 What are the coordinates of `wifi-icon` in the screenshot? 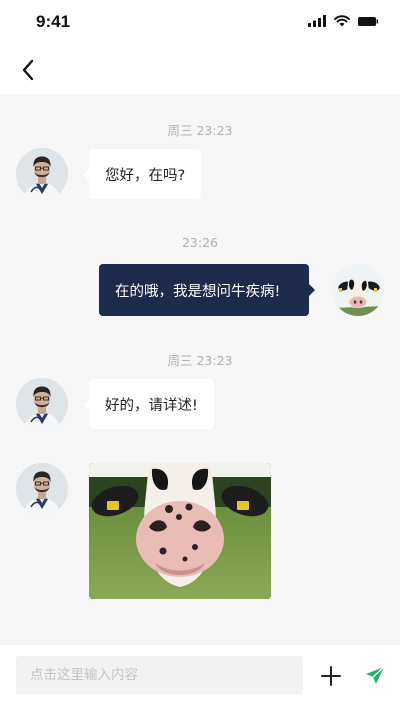 It's located at (342, 21).